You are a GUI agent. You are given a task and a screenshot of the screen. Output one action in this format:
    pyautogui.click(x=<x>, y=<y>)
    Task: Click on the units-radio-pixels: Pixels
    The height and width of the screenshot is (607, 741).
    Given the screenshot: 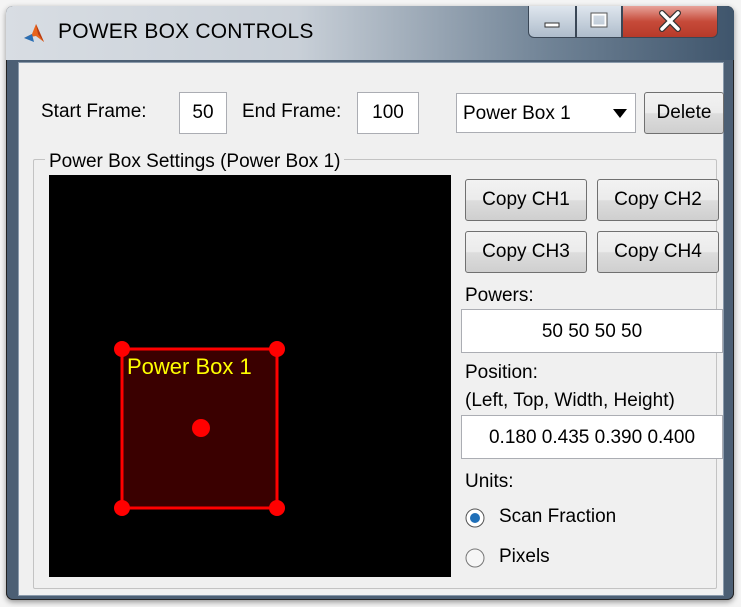 What is the action you would take?
    pyautogui.click(x=565, y=558)
    